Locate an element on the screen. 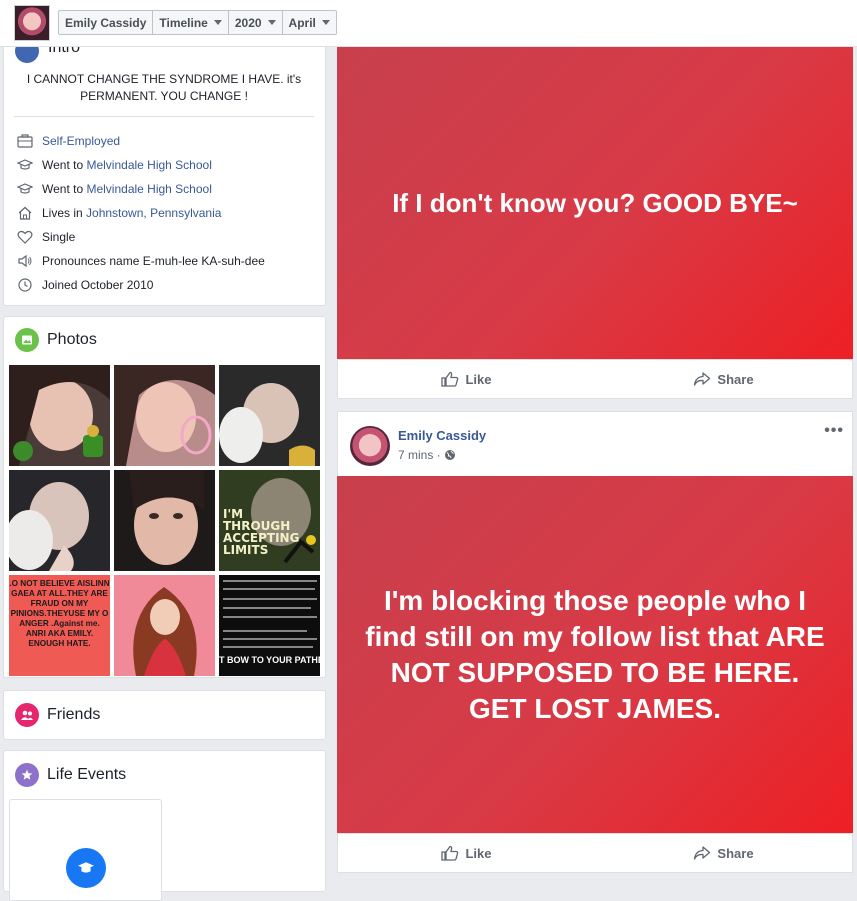  breadcrumb: Emily Cassidy Timeline 2020 April is located at coordinates (197, 22).